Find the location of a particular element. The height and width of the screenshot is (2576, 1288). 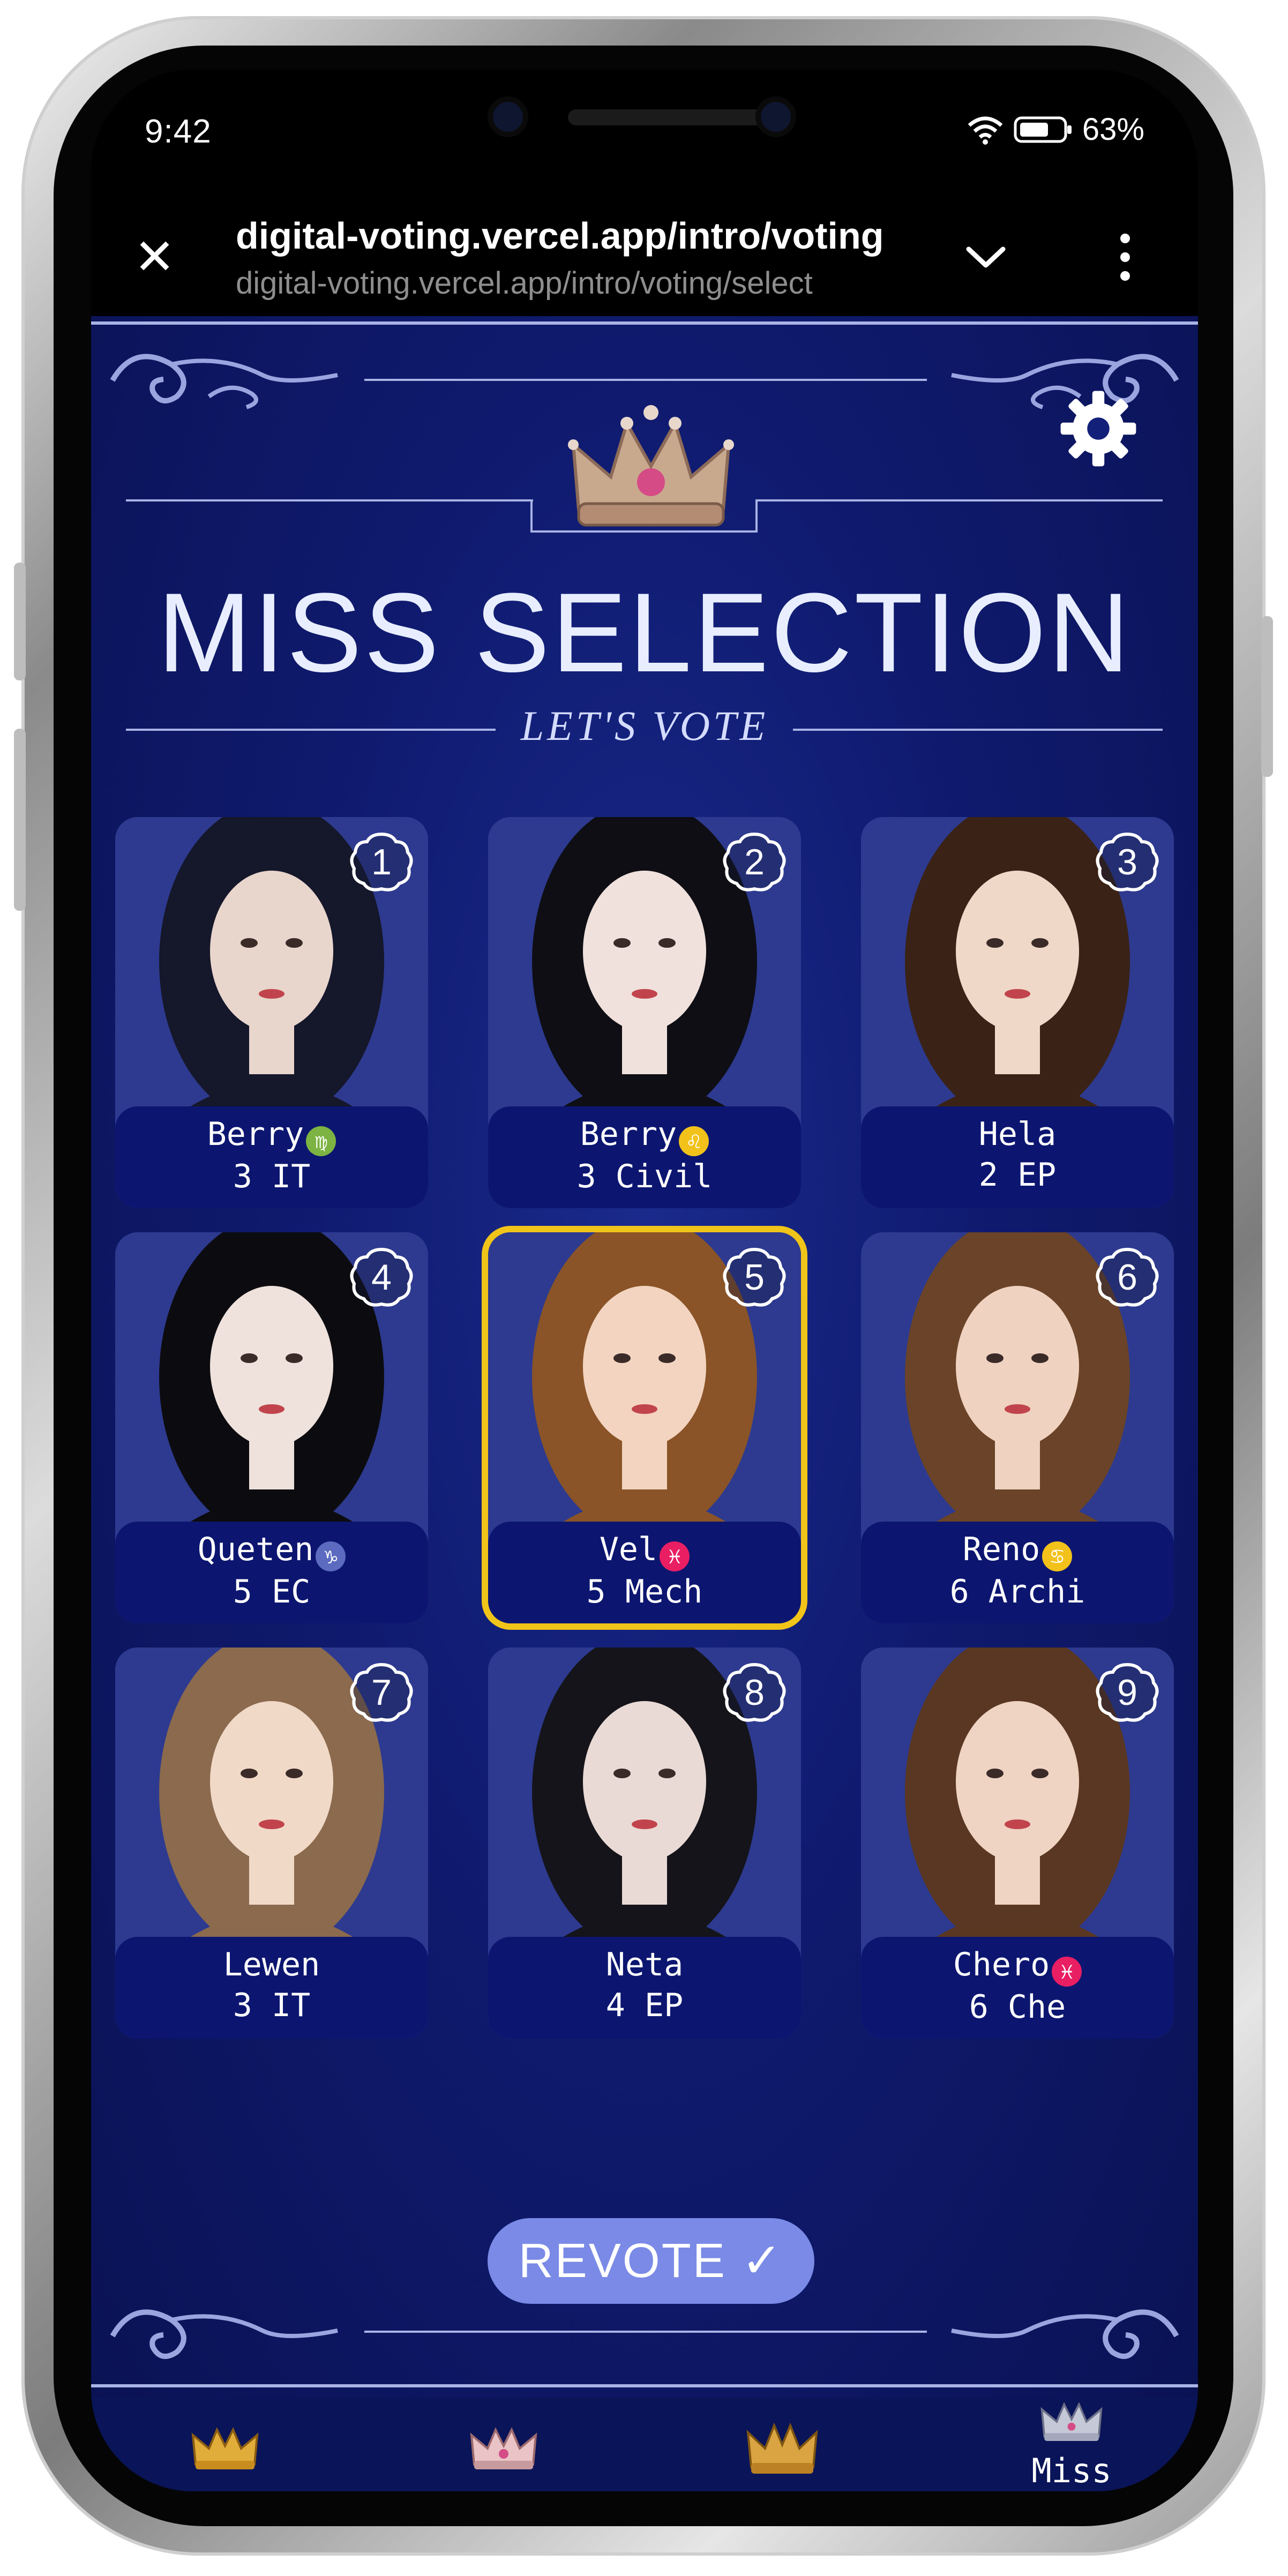

revote-button: REVOTE ✓ is located at coordinates (651, 2261).